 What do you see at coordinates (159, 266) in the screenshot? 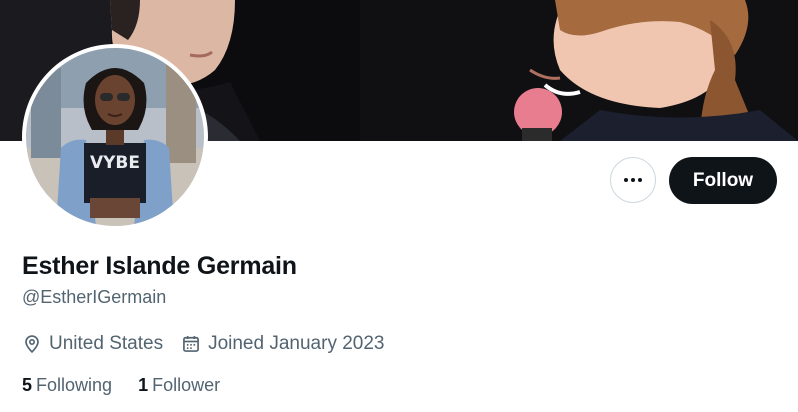
I see `display-name: Esther Islande Germain` at bounding box center [159, 266].